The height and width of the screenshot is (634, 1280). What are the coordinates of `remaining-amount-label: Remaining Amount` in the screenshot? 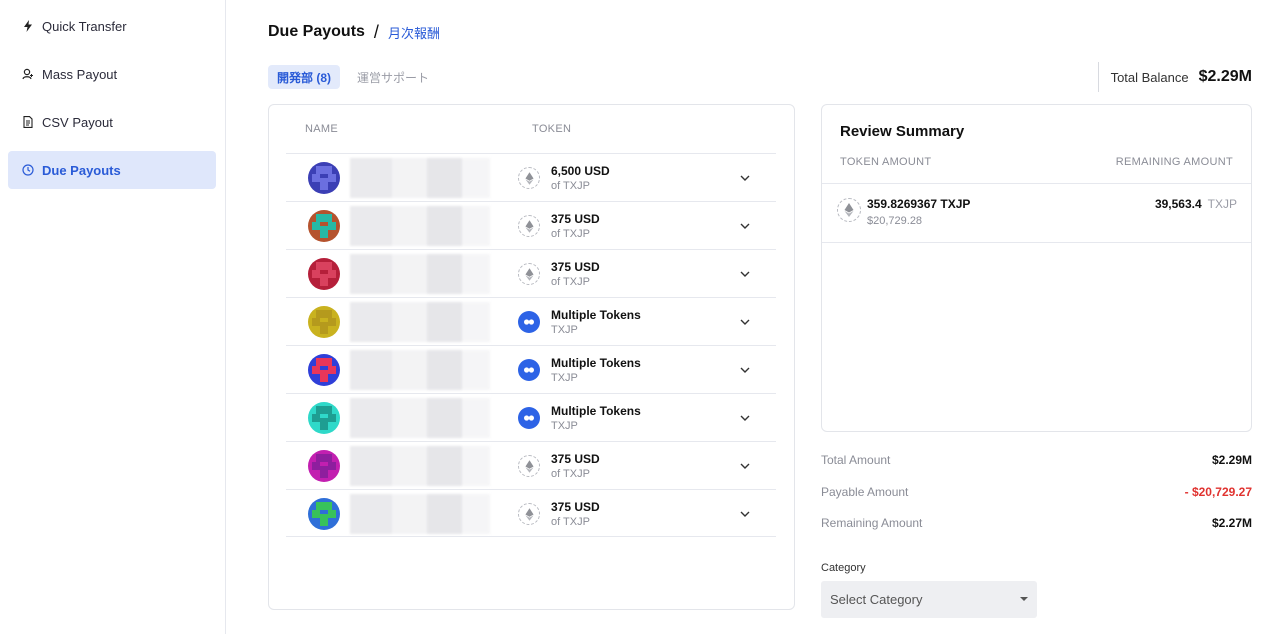 It's located at (872, 523).